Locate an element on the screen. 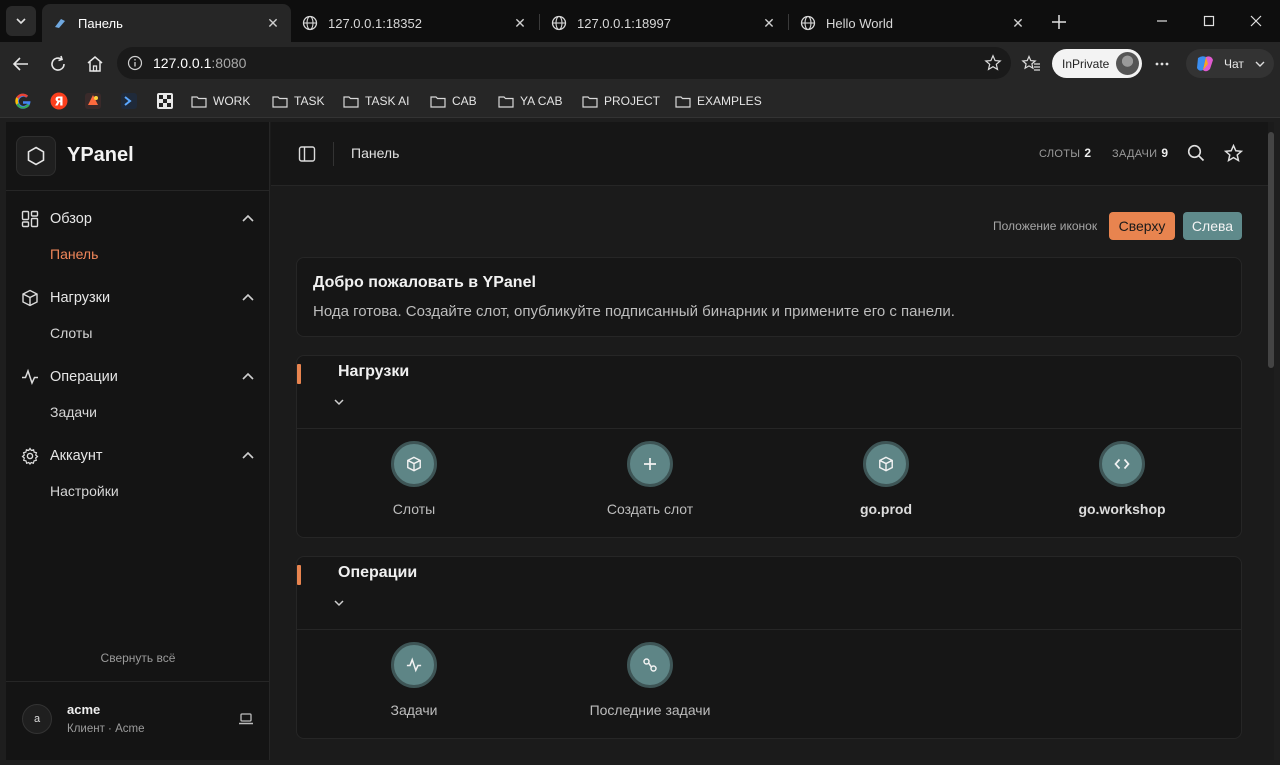  reload-icon is located at coordinates (58, 63).